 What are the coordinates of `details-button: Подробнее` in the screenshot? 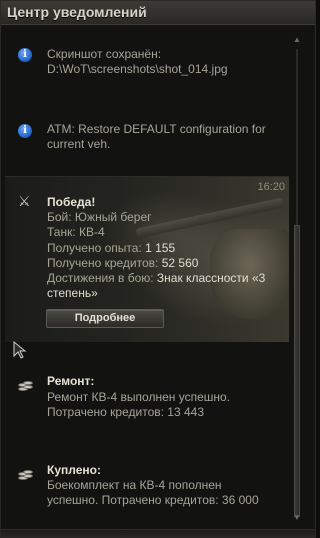 It's located at (105, 318).